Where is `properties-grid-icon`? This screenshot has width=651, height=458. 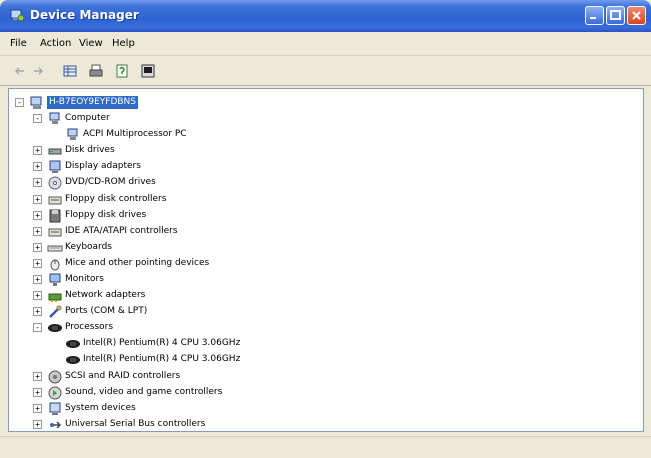 properties-grid-icon is located at coordinates (70, 71).